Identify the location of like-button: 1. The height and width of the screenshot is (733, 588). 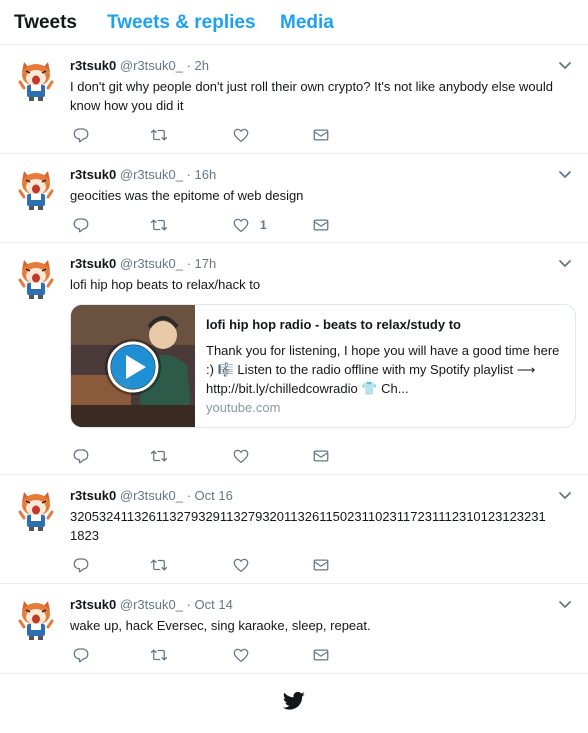
(249, 225).